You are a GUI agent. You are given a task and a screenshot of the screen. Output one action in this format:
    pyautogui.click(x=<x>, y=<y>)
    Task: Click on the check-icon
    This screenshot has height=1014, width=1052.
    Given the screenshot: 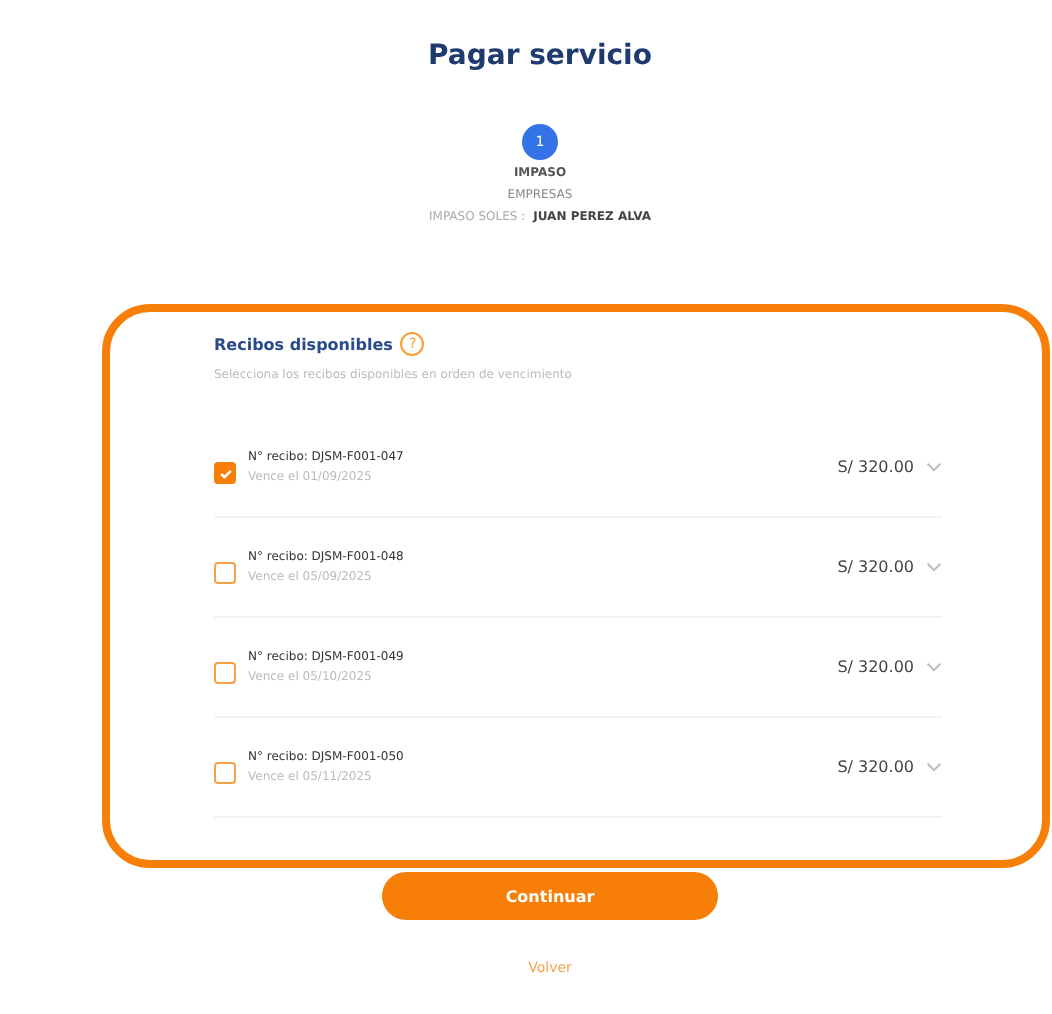 What is the action you would take?
    pyautogui.click(x=225, y=473)
    